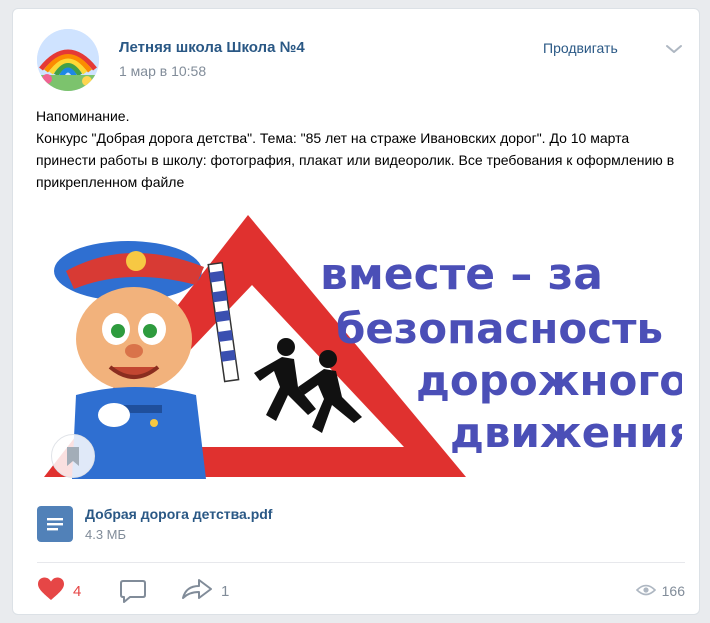 The image size is (710, 623). I want to click on share-count: 1, so click(225, 591).